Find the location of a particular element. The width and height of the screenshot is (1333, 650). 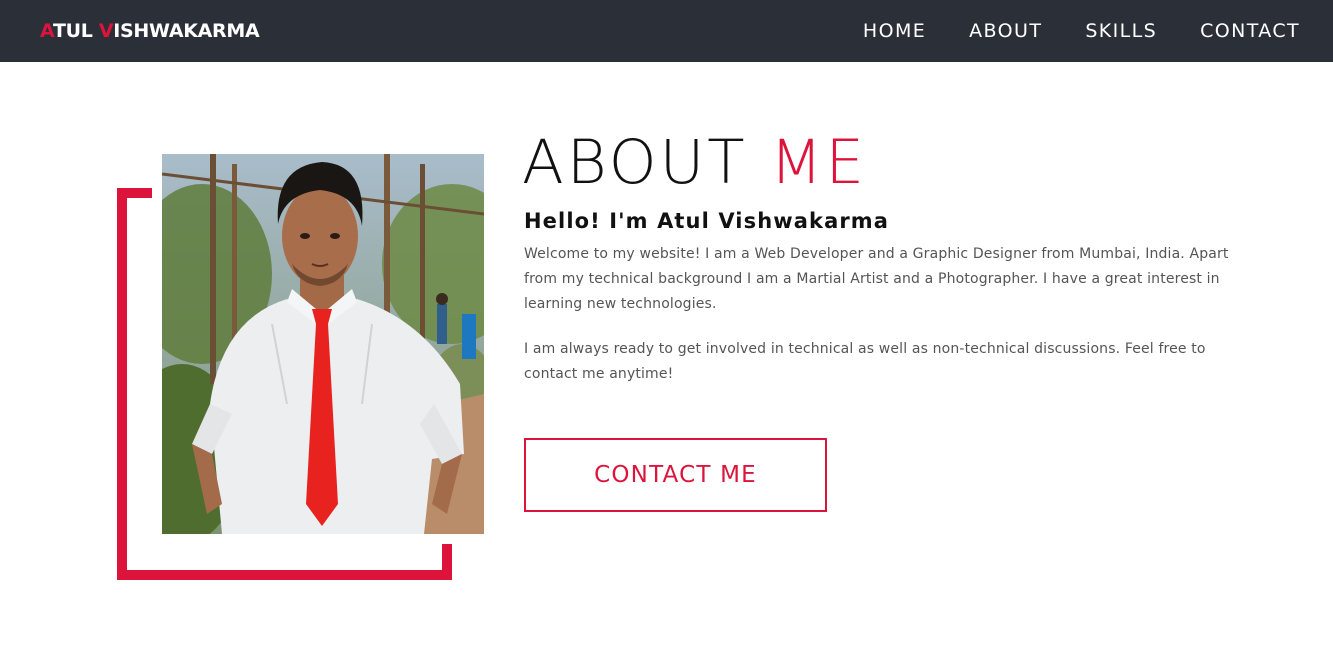

nav-link-home: HOME is located at coordinates (894, 31).